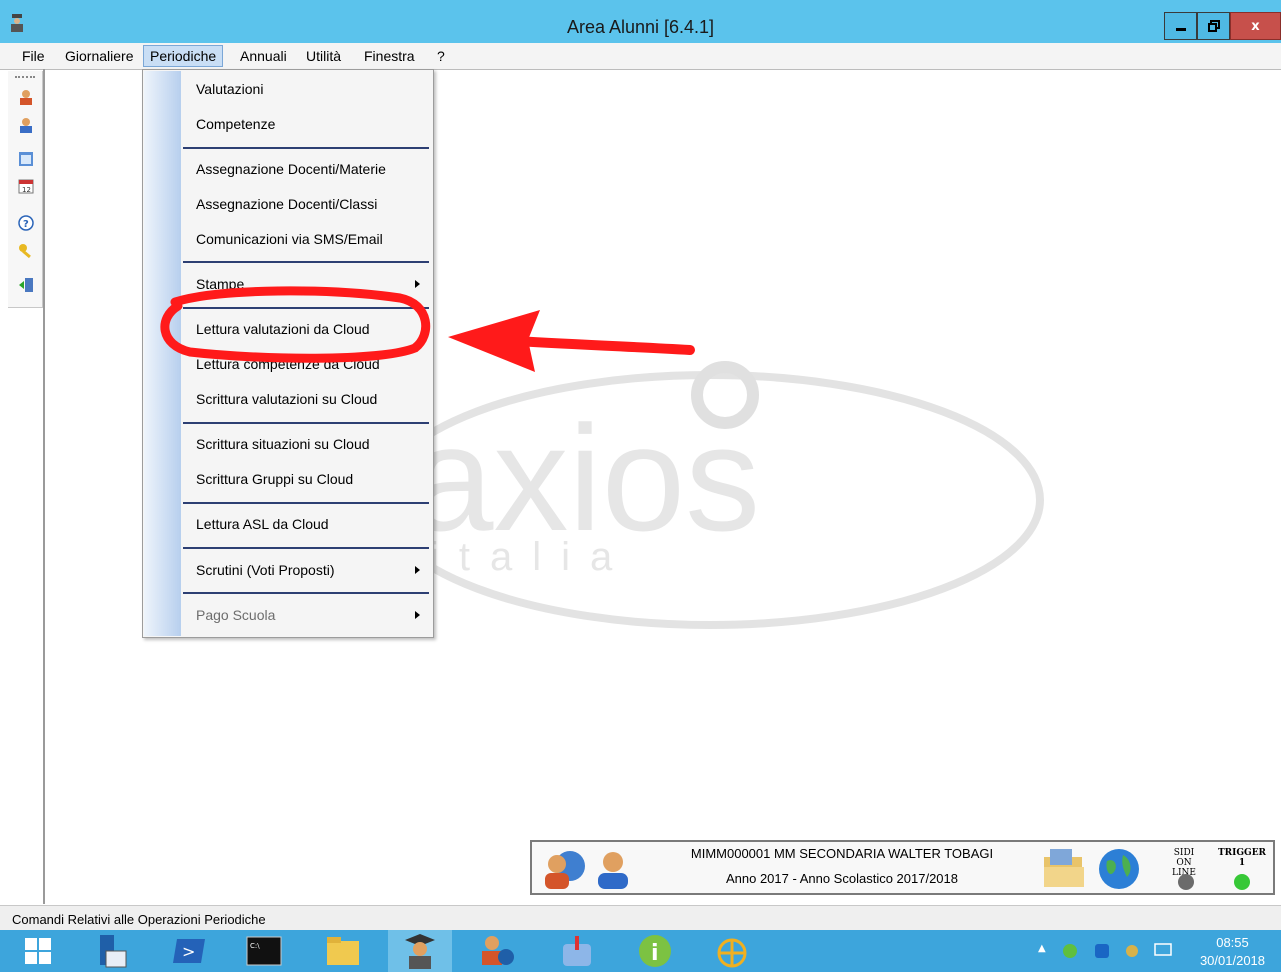  I want to click on server-manager-icon, so click(113, 951).